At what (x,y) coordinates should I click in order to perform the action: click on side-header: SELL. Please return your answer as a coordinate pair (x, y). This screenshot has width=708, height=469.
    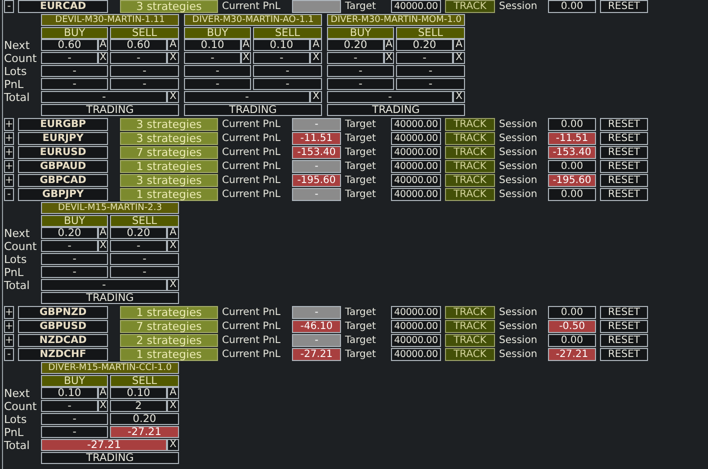
    Looking at the image, I should click on (287, 33).